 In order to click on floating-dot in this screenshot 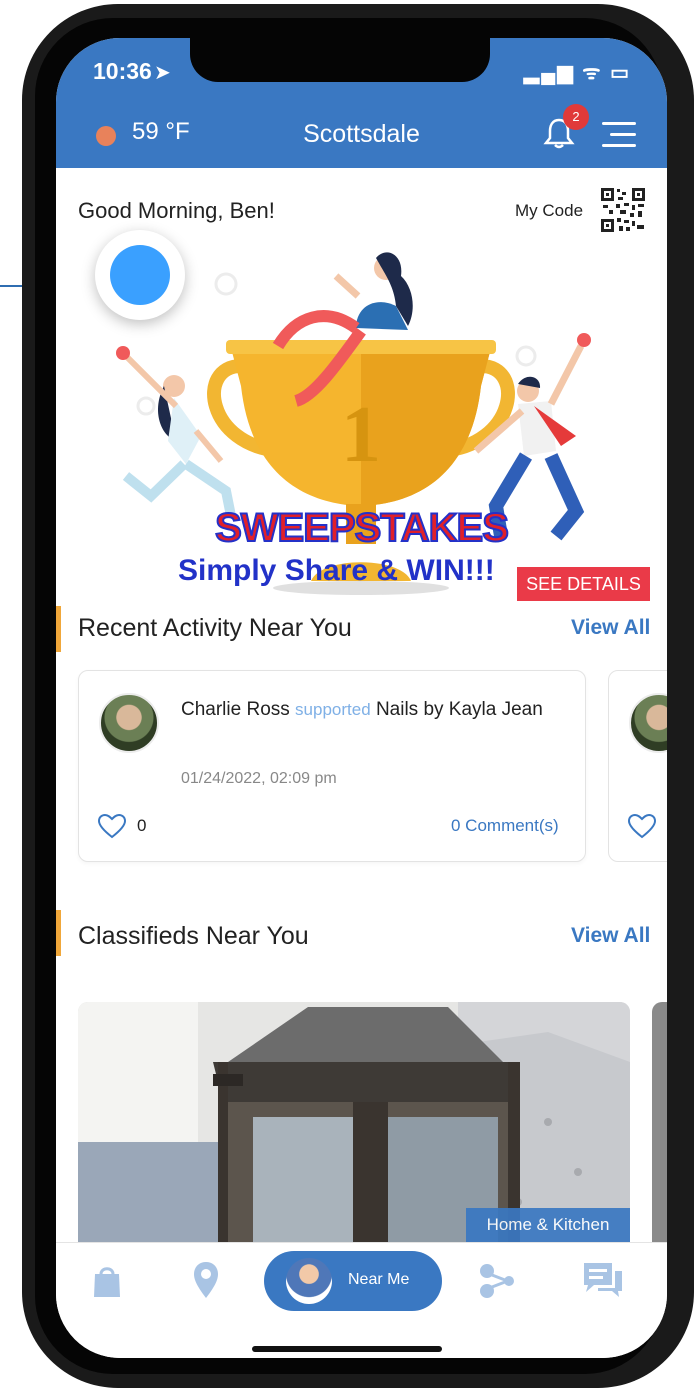, I will do `click(140, 275)`.